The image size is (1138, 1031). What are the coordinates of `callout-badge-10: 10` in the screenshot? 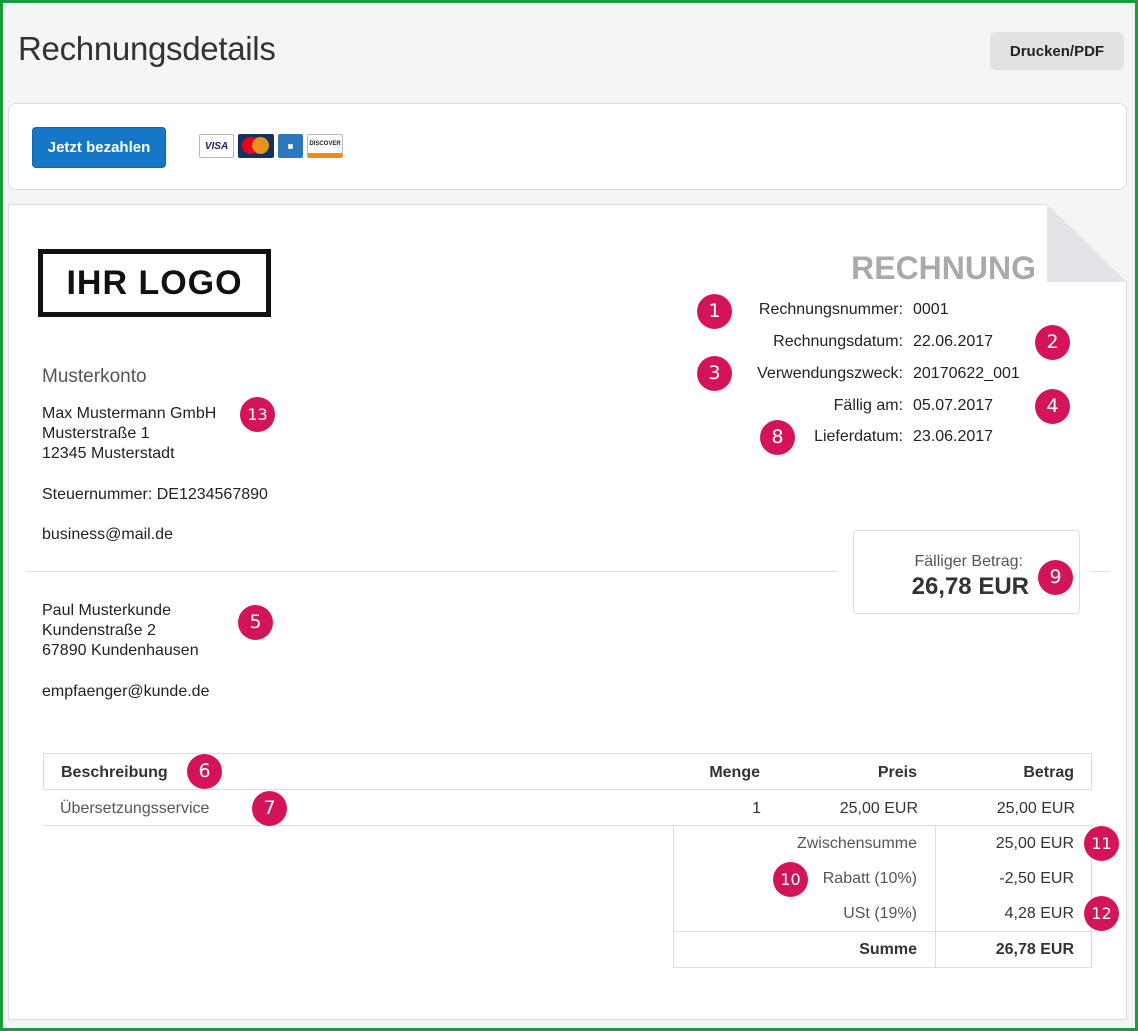 It's located at (790, 879).